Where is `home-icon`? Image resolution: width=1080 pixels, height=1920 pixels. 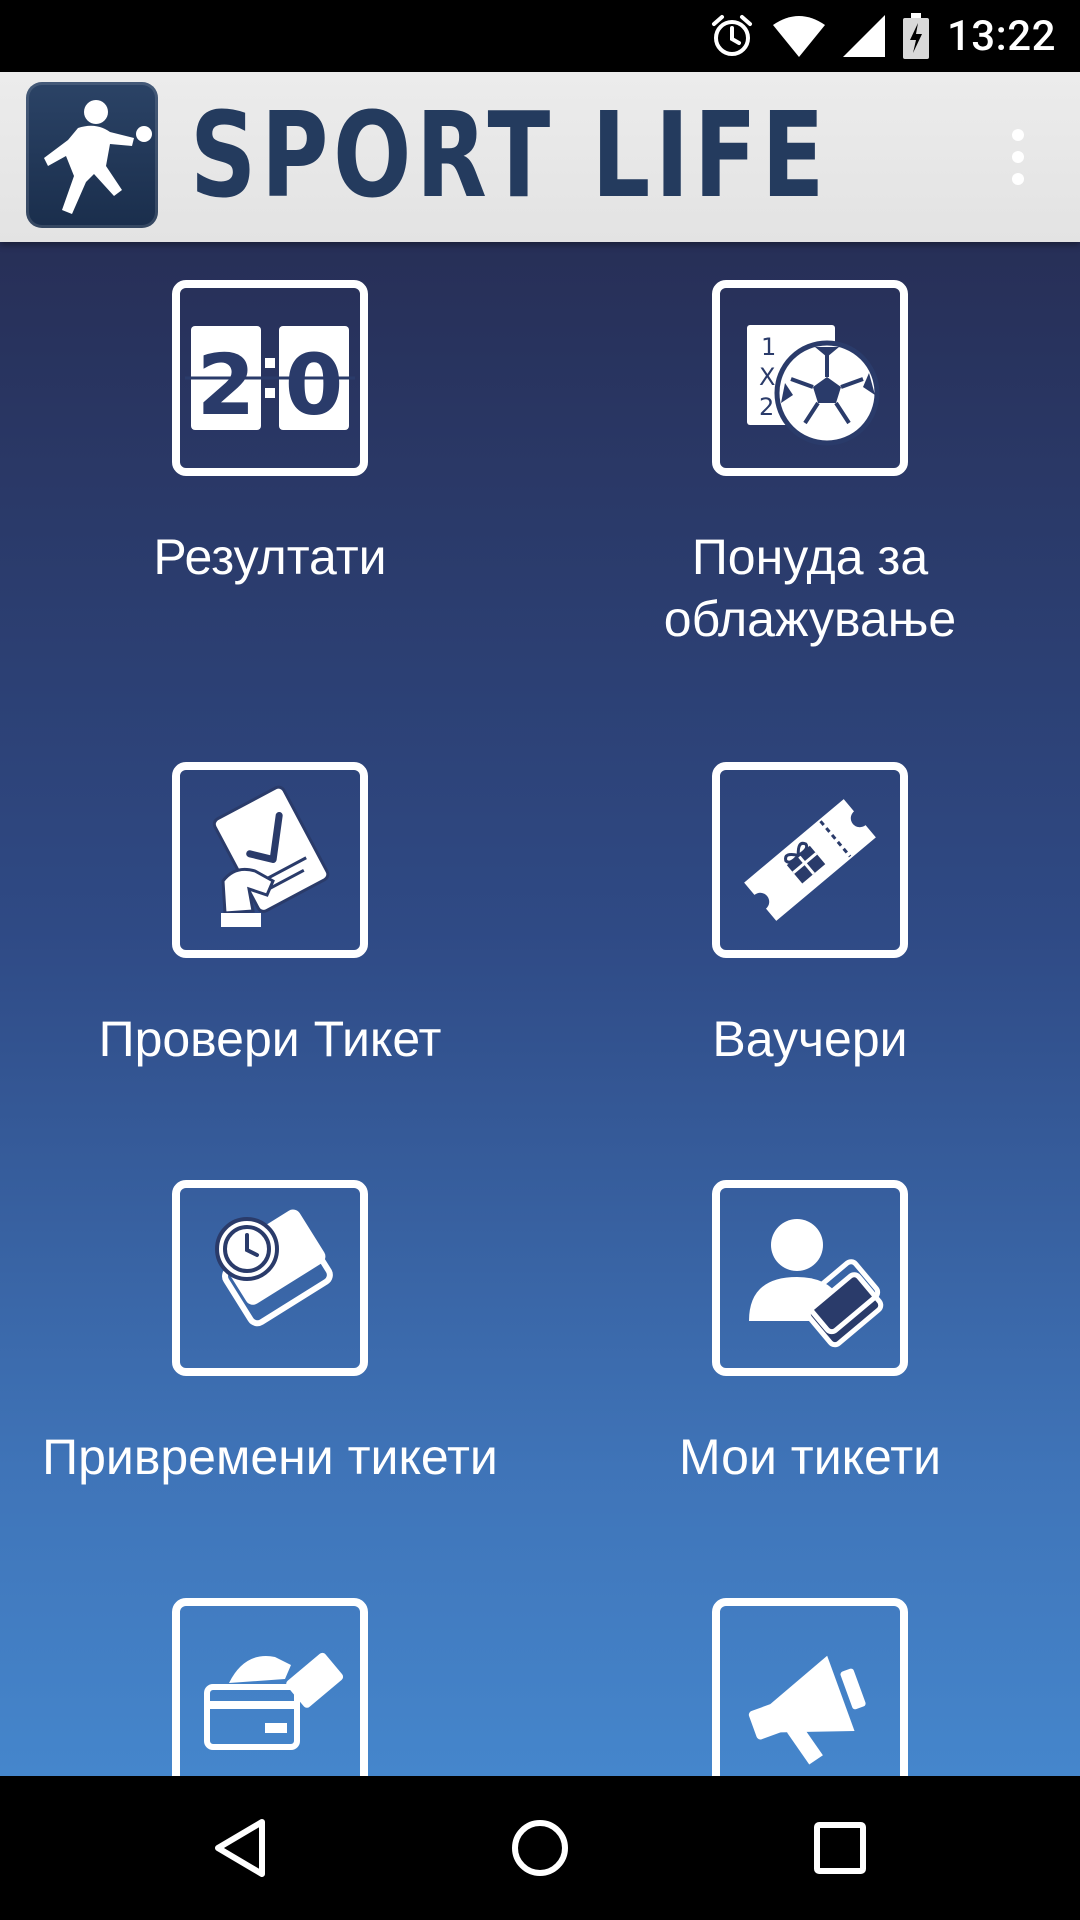 home-icon is located at coordinates (540, 1848).